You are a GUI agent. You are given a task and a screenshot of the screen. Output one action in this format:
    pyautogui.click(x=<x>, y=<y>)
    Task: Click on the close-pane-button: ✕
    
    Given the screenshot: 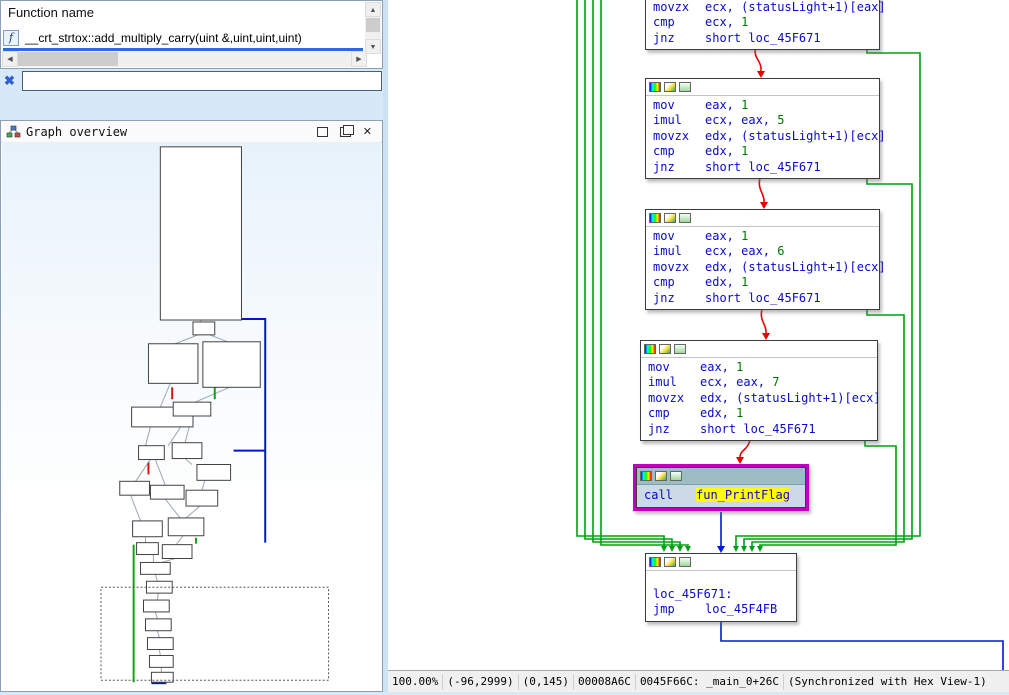 What is the action you would take?
    pyautogui.click(x=367, y=131)
    